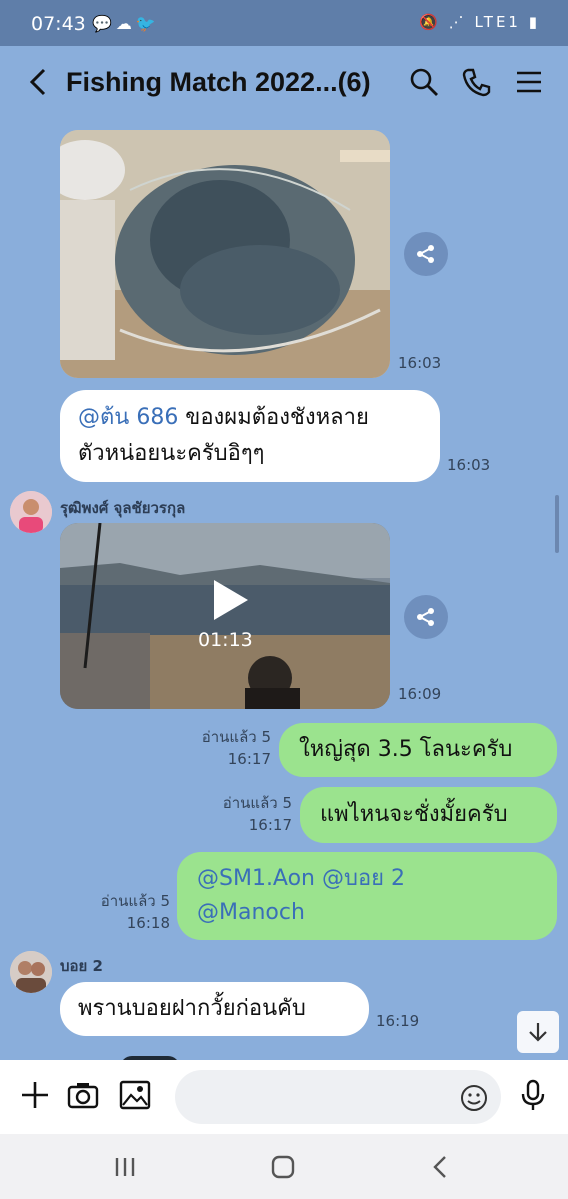 This screenshot has height=1199, width=568. What do you see at coordinates (225, 640) in the screenshot?
I see `video-duration: 01:13` at bounding box center [225, 640].